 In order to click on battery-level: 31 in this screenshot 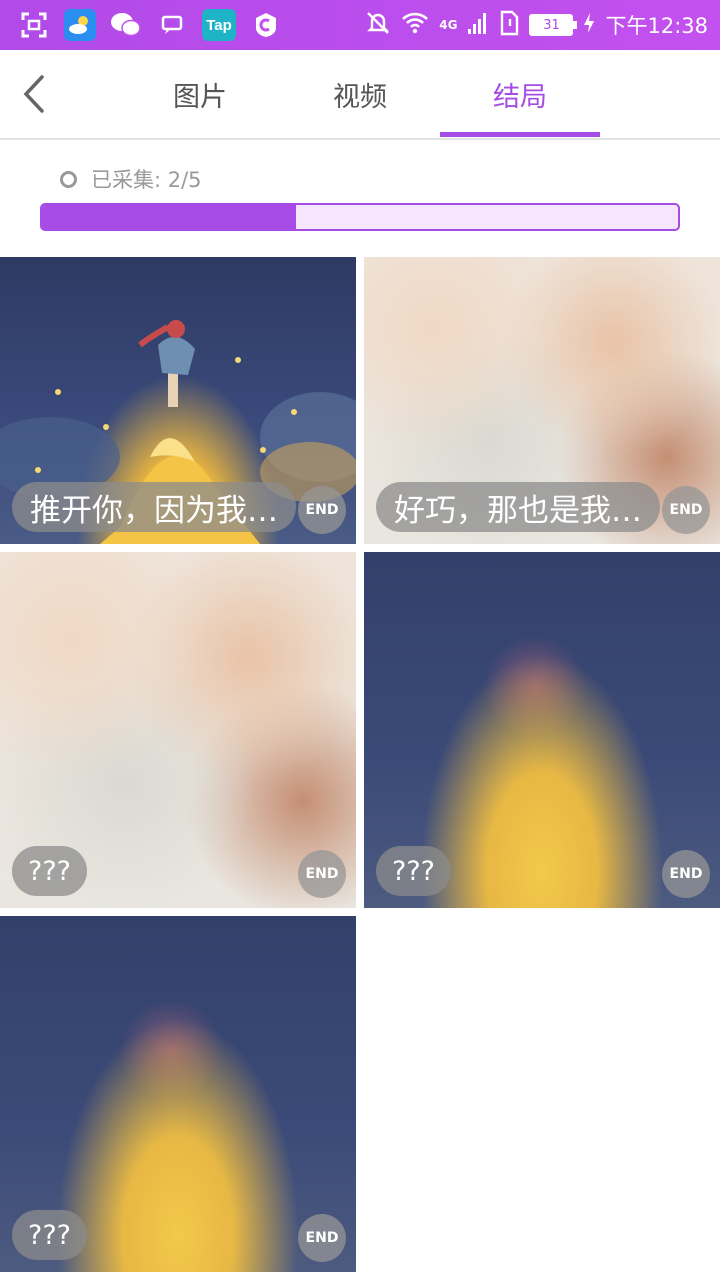, I will do `click(551, 25)`.